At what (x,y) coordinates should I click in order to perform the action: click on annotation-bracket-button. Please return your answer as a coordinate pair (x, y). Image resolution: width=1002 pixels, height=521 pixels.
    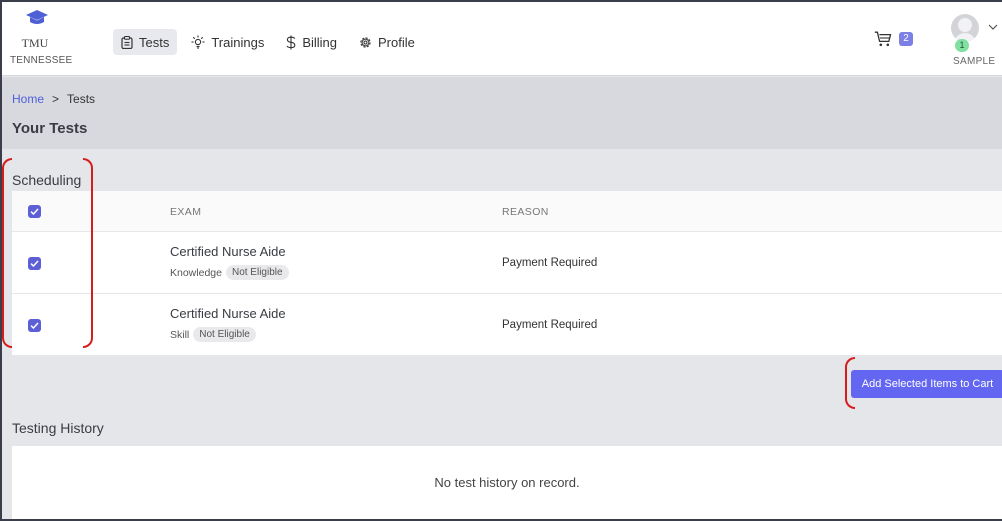
    Looking at the image, I should click on (850, 383).